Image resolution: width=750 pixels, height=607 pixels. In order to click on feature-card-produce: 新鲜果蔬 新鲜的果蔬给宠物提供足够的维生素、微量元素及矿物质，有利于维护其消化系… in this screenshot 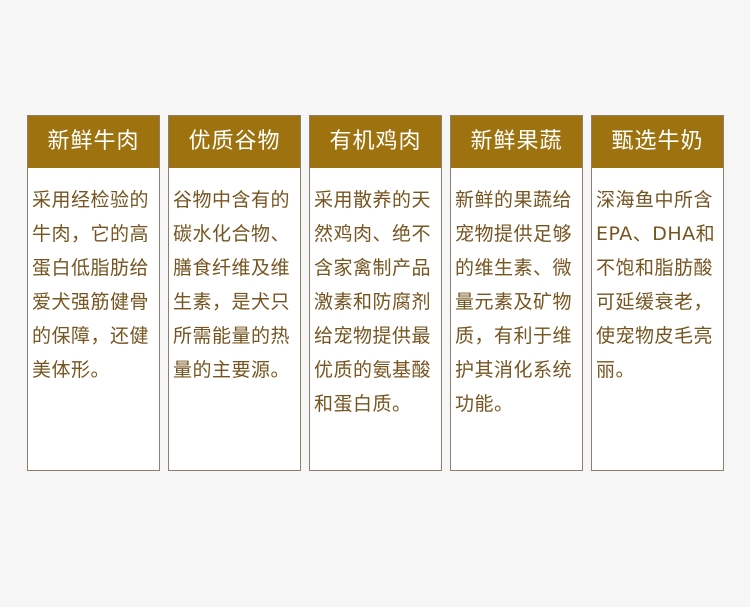, I will do `click(516, 293)`.